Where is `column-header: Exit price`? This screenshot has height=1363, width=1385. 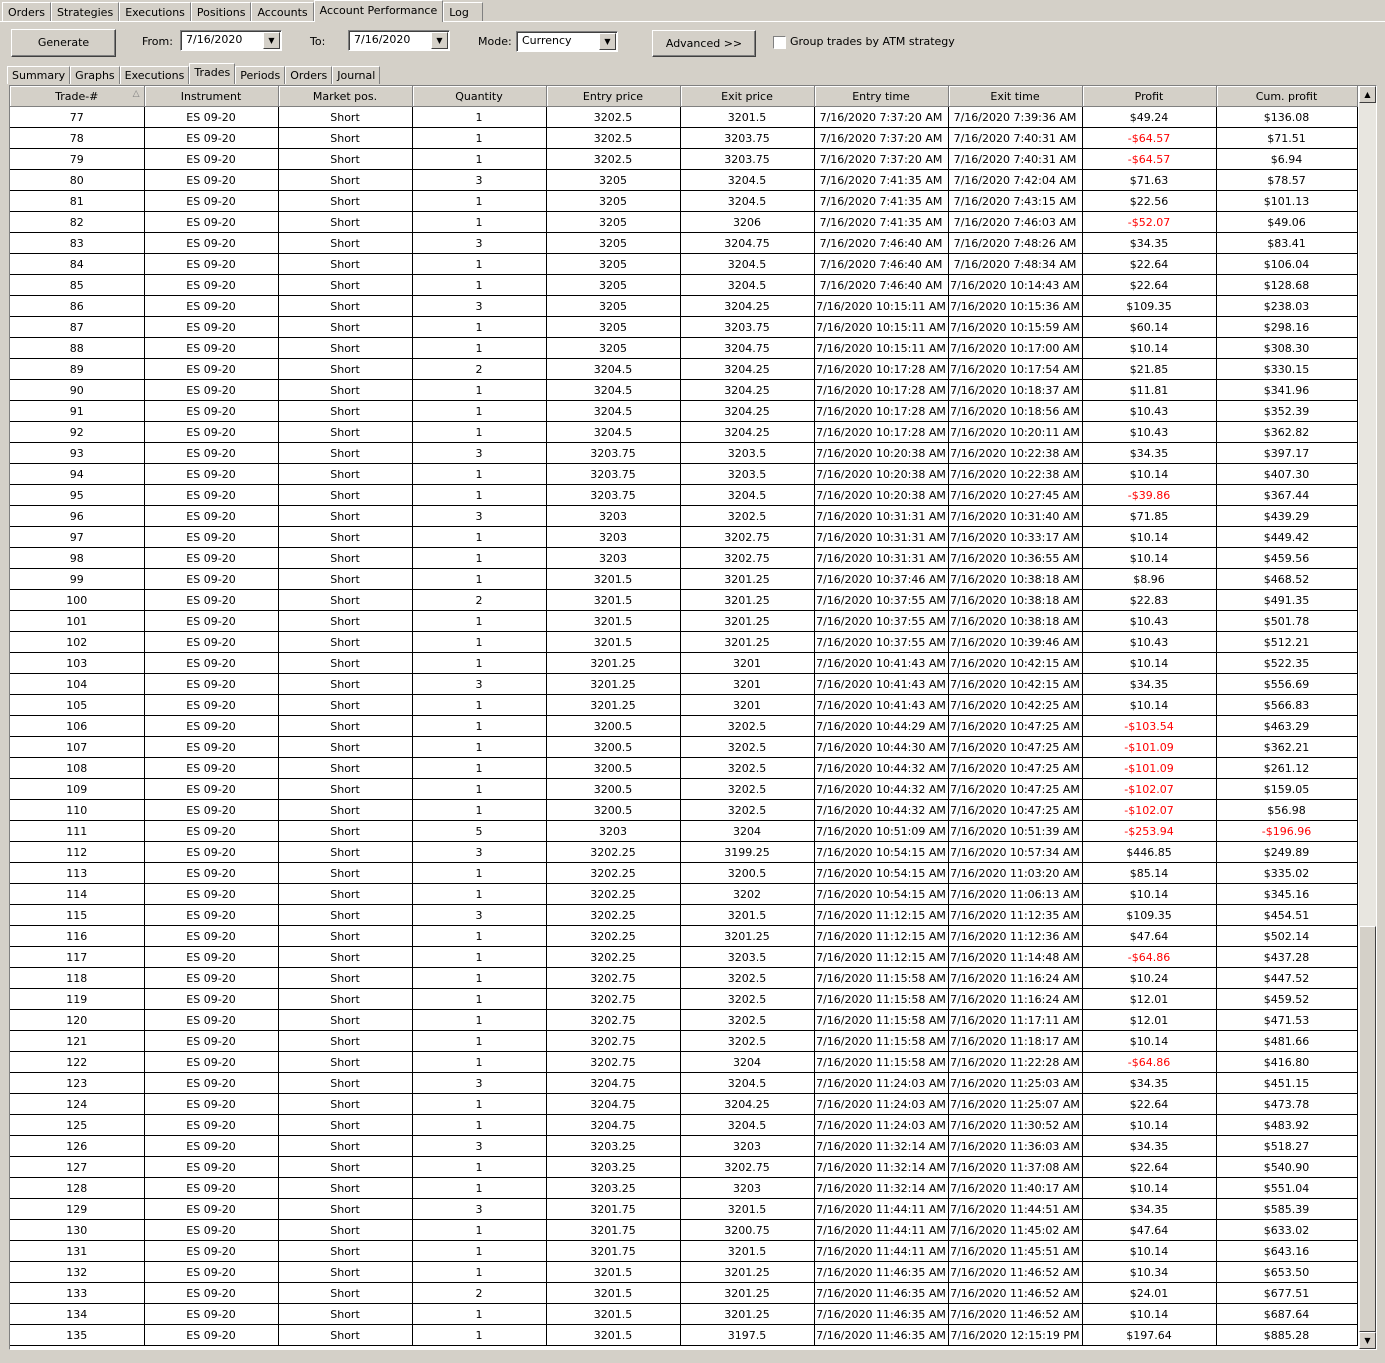
column-header: Exit price is located at coordinates (747, 96).